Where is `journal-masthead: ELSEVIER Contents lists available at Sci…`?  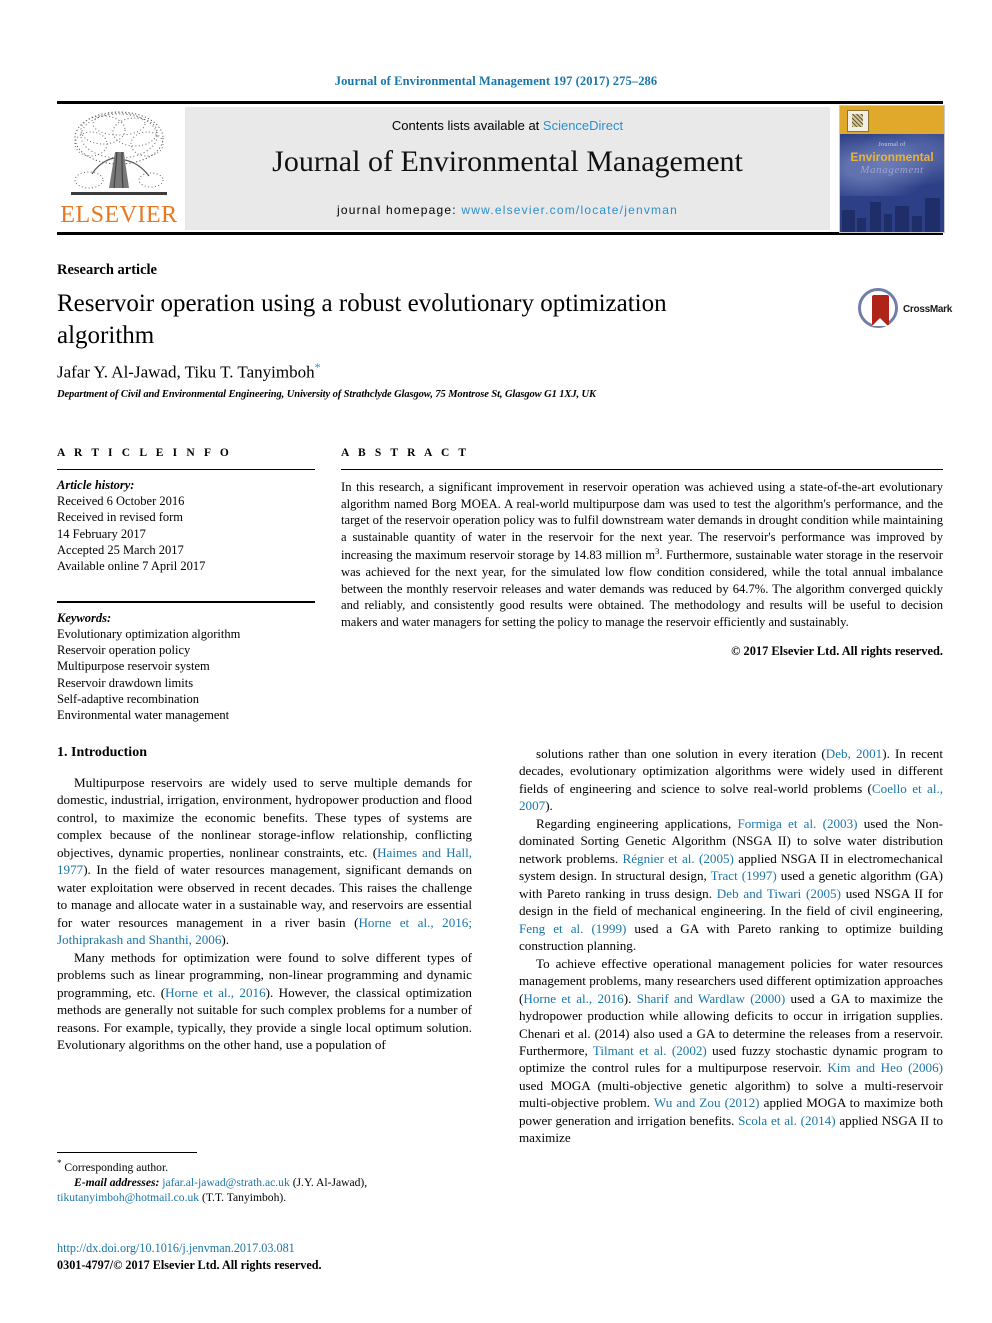
journal-masthead: ELSEVIER Contents lists available at Sci… is located at coordinates (501, 168).